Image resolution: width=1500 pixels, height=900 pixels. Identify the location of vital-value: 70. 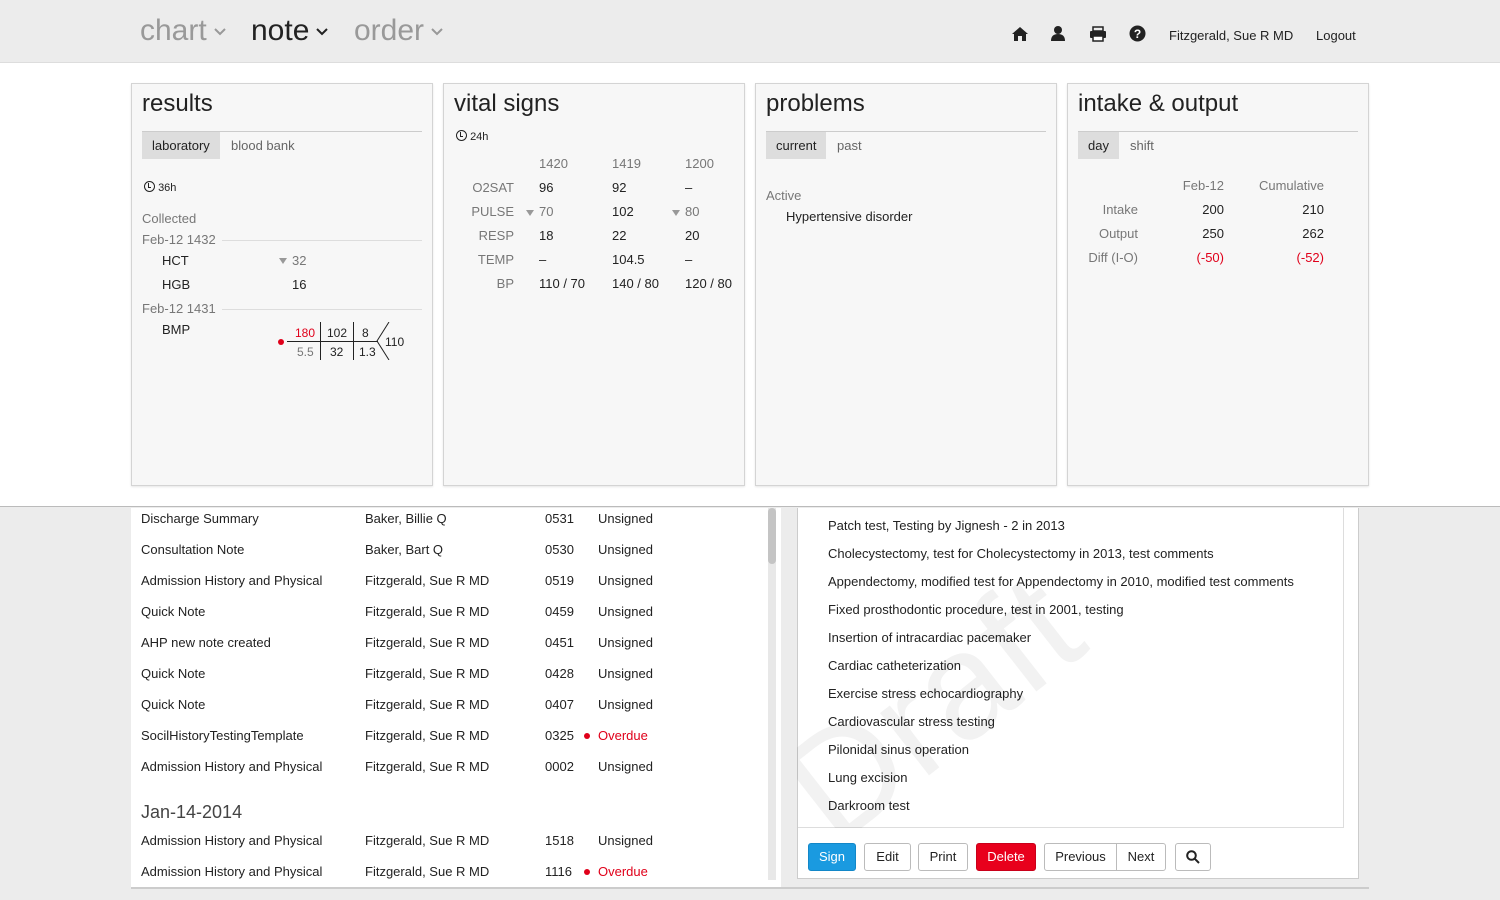
(546, 211).